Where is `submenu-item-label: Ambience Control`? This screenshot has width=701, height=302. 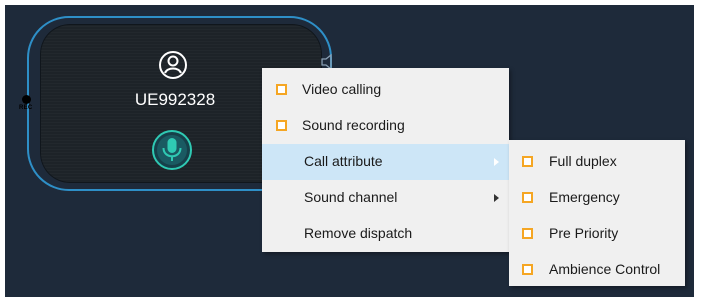 submenu-item-label: Ambience Control is located at coordinates (605, 269).